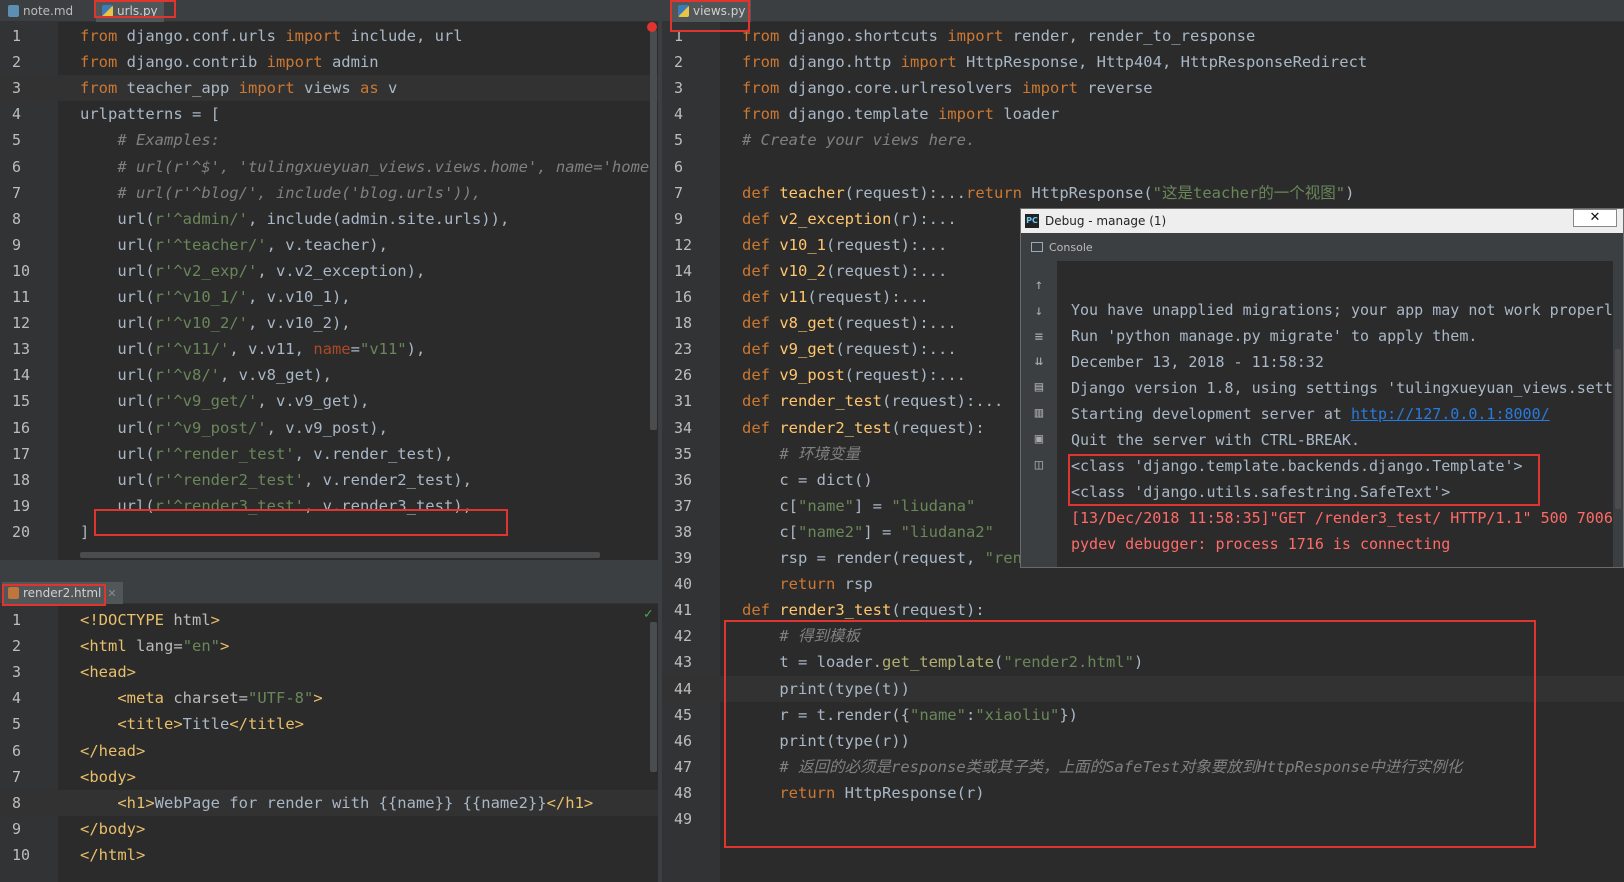  What do you see at coordinates (17, 88) in the screenshot?
I see `line-number: 3` at bounding box center [17, 88].